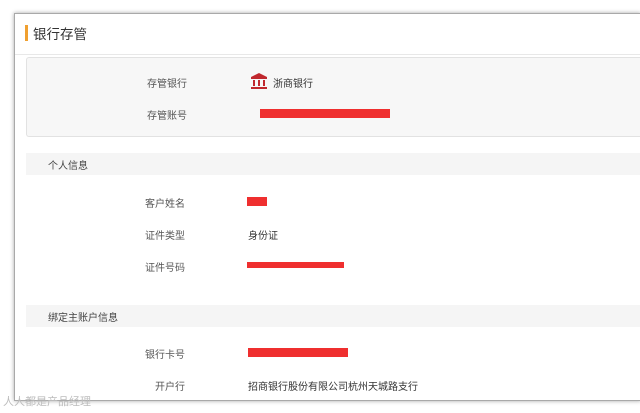 Image resolution: width=640 pixels, height=413 pixels. What do you see at coordinates (325, 113) in the screenshot?
I see `depository-account-redacted` at bounding box center [325, 113].